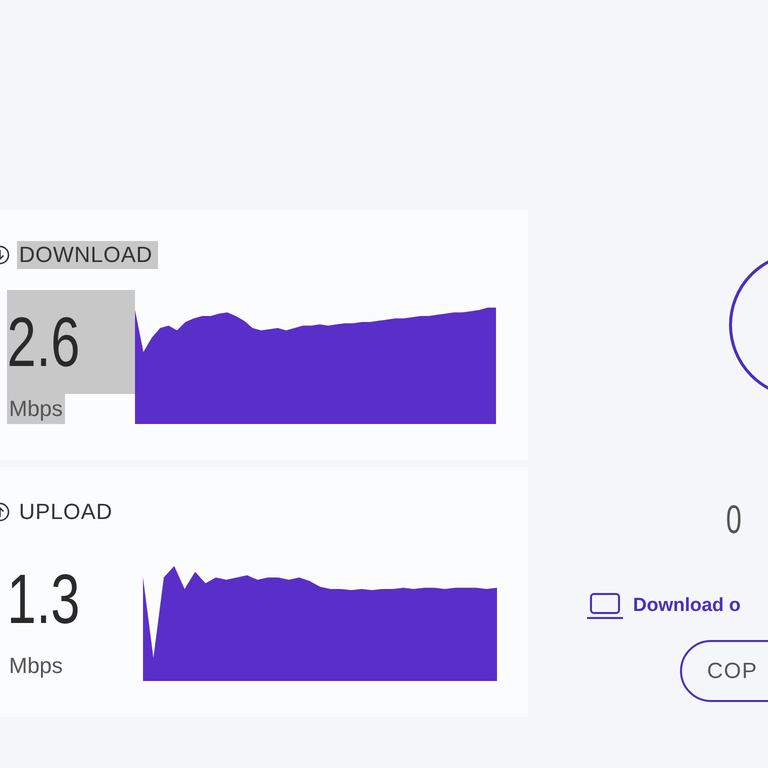  Describe the element at coordinates (734, 520) in the screenshot. I see `gauge-reading: 0` at that location.